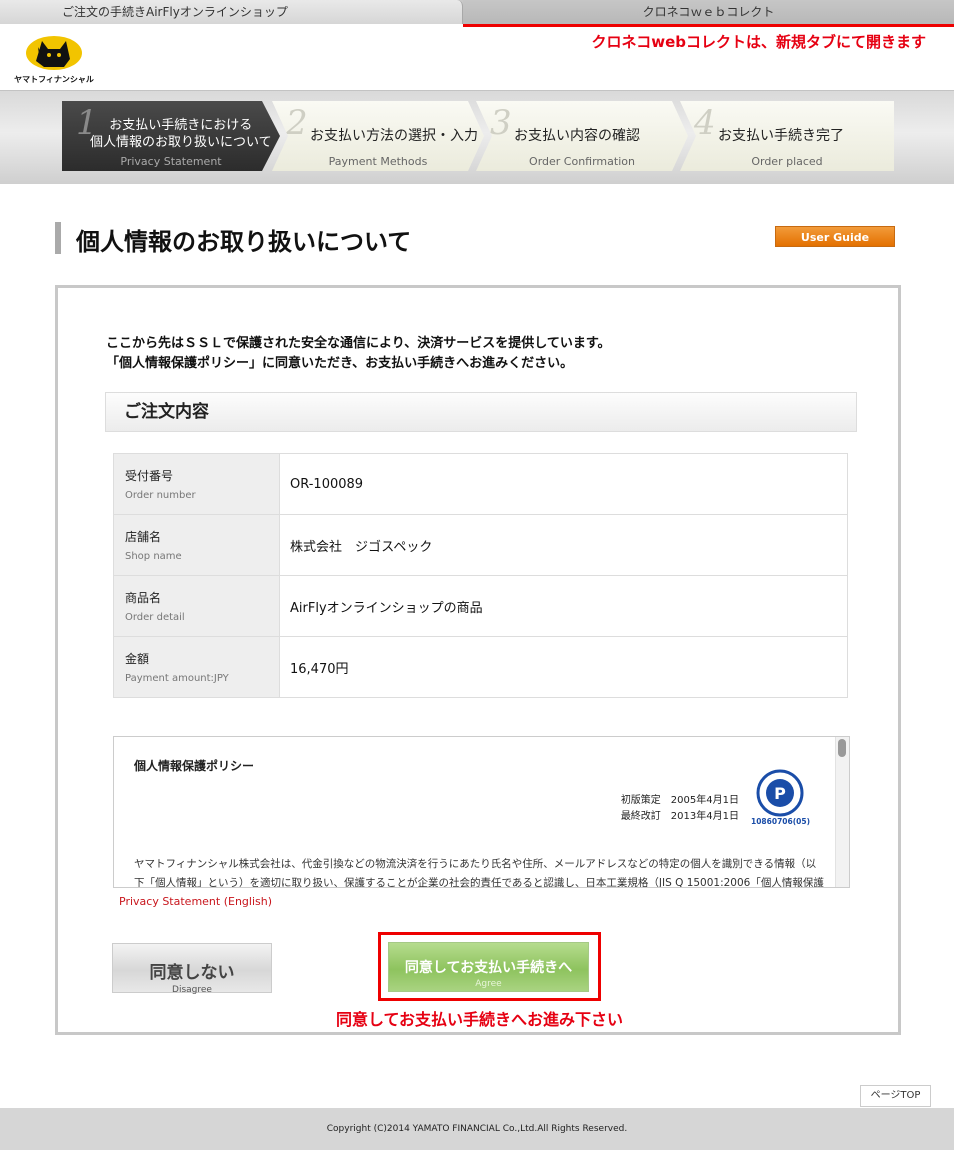 The width and height of the screenshot is (954, 1150). I want to click on table-row: 金額 Payment amount:JPY 16,470円, so click(480, 667).